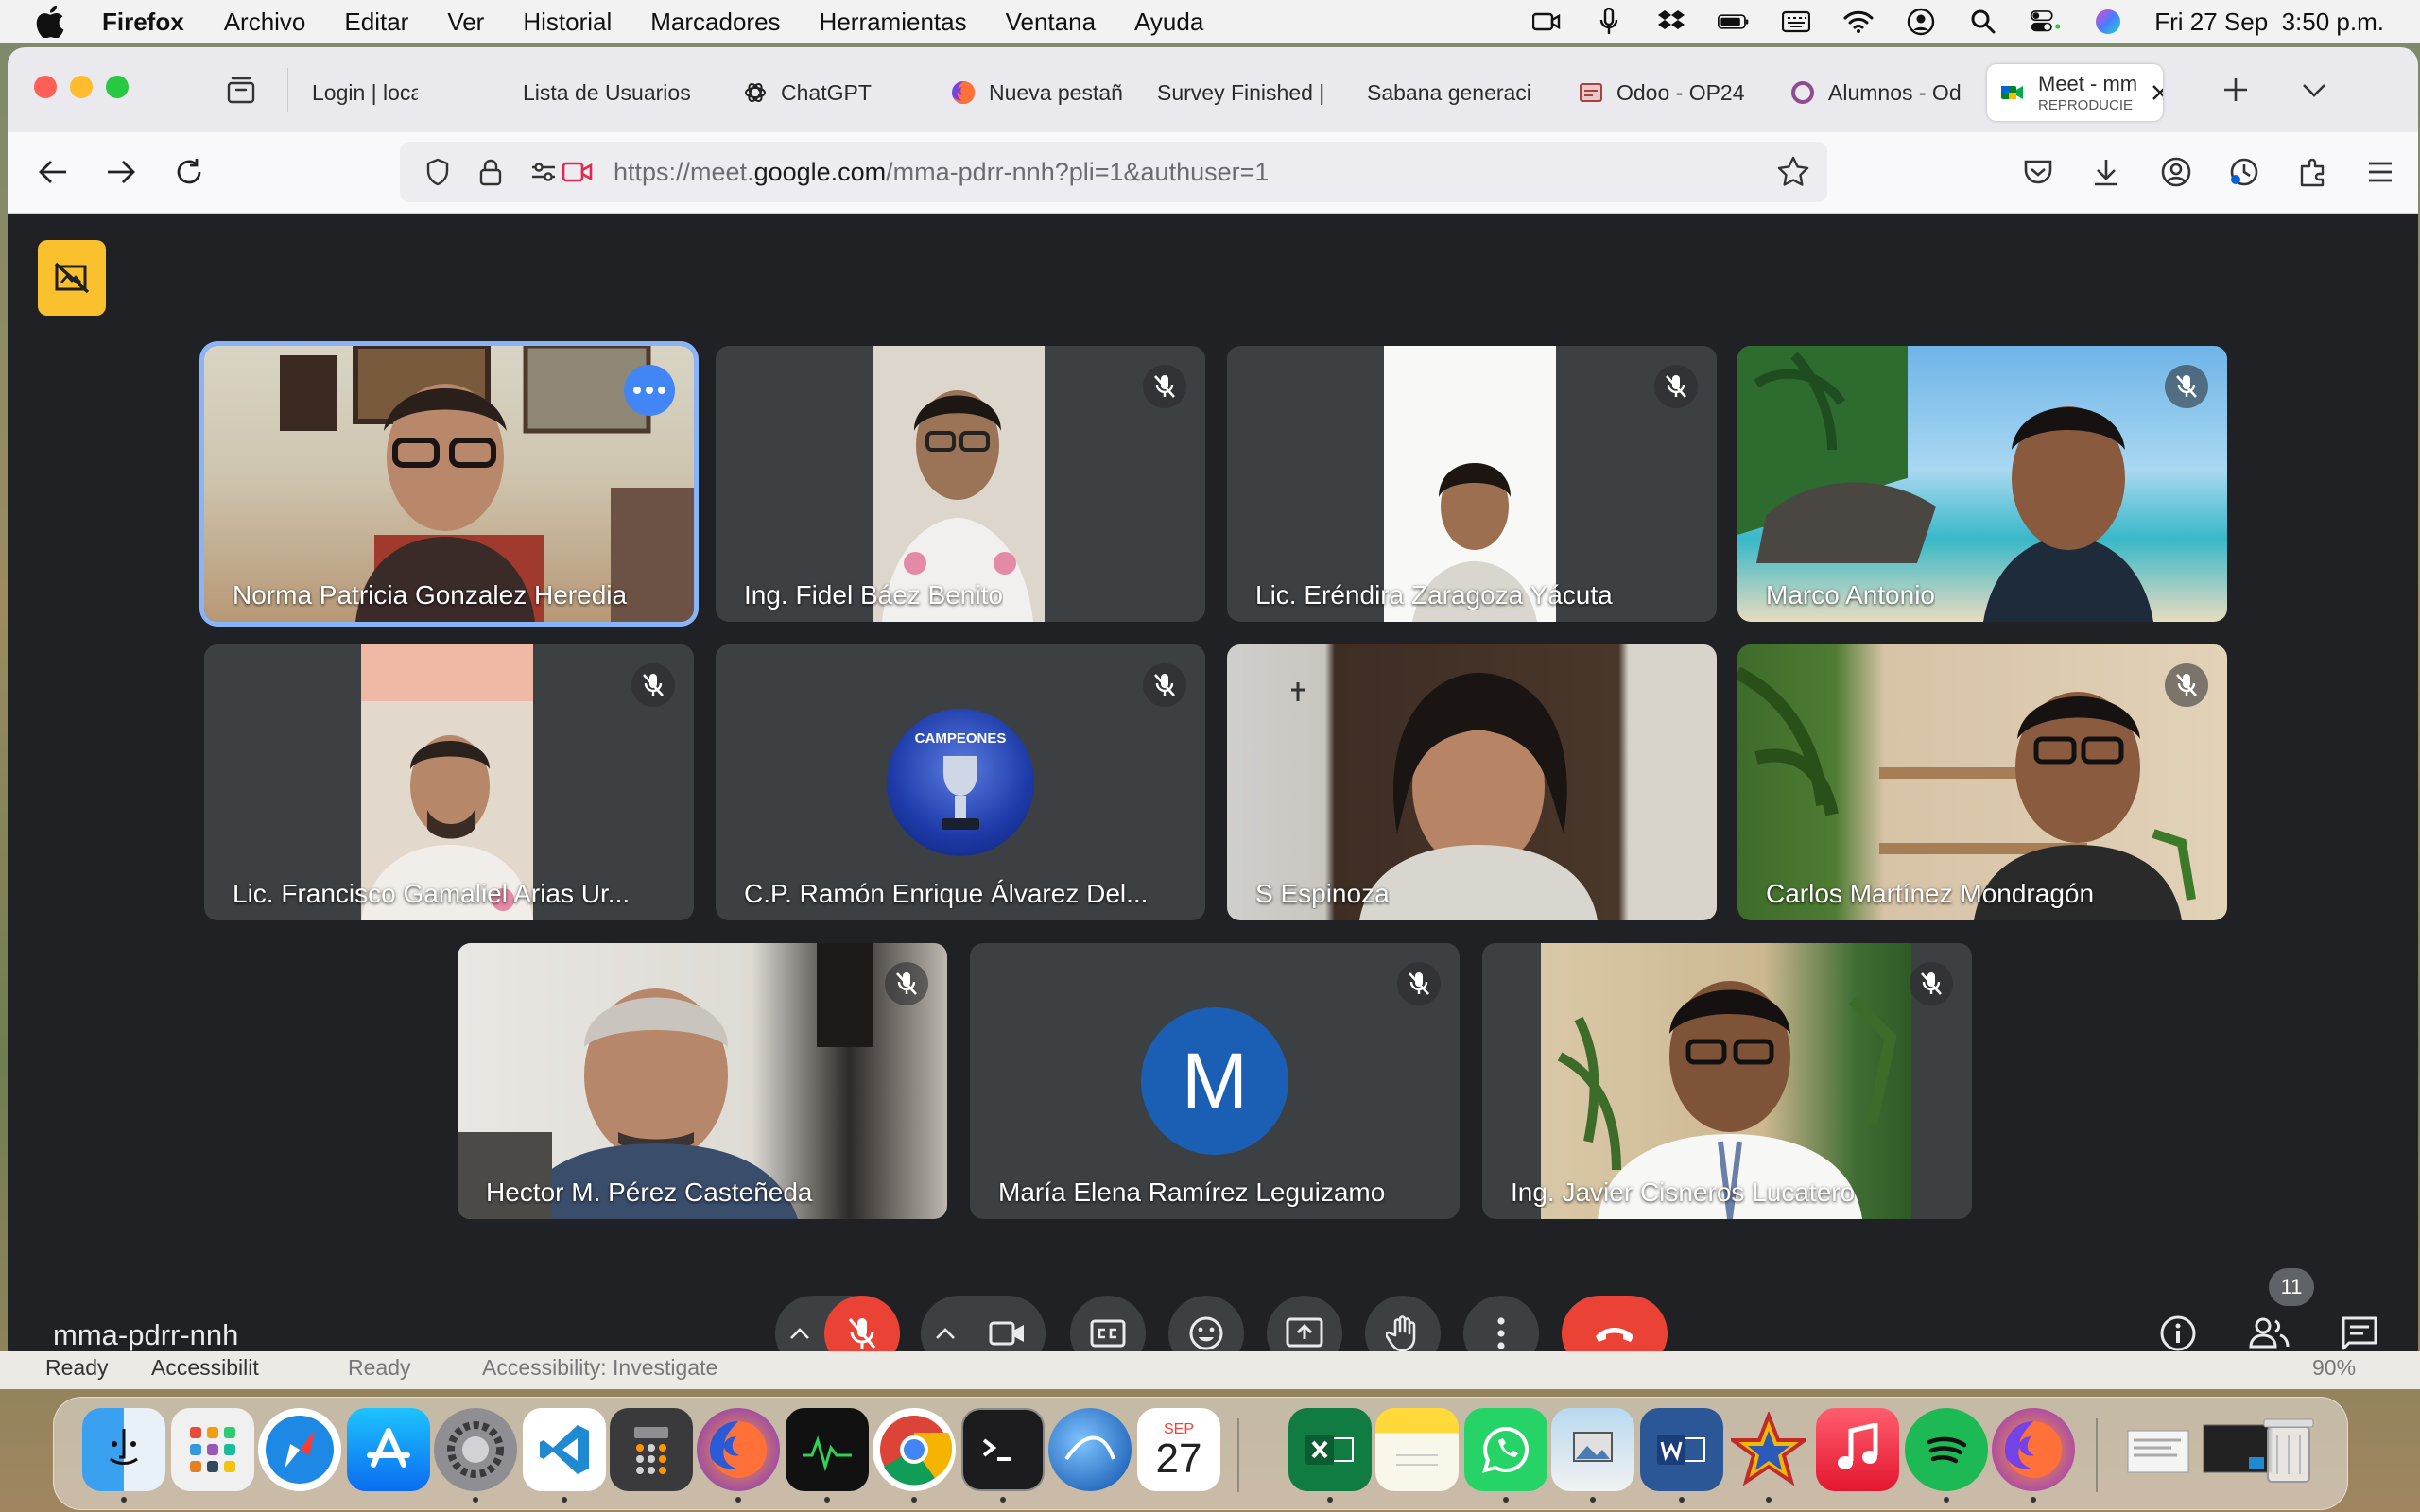  I want to click on firefox-view-icon, so click(2244, 172).